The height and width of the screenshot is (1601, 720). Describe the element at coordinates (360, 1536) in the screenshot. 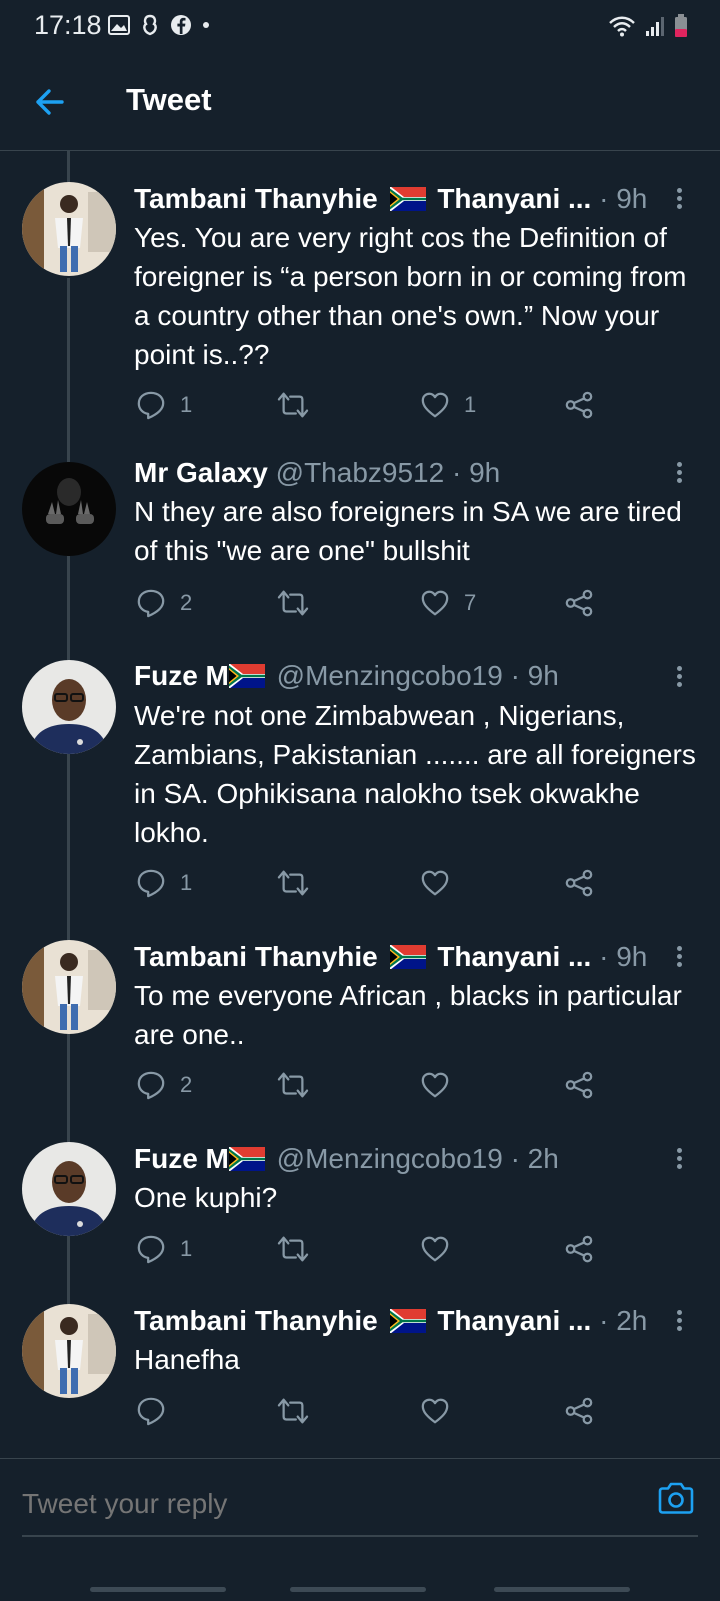

I see `reply-underline` at that location.